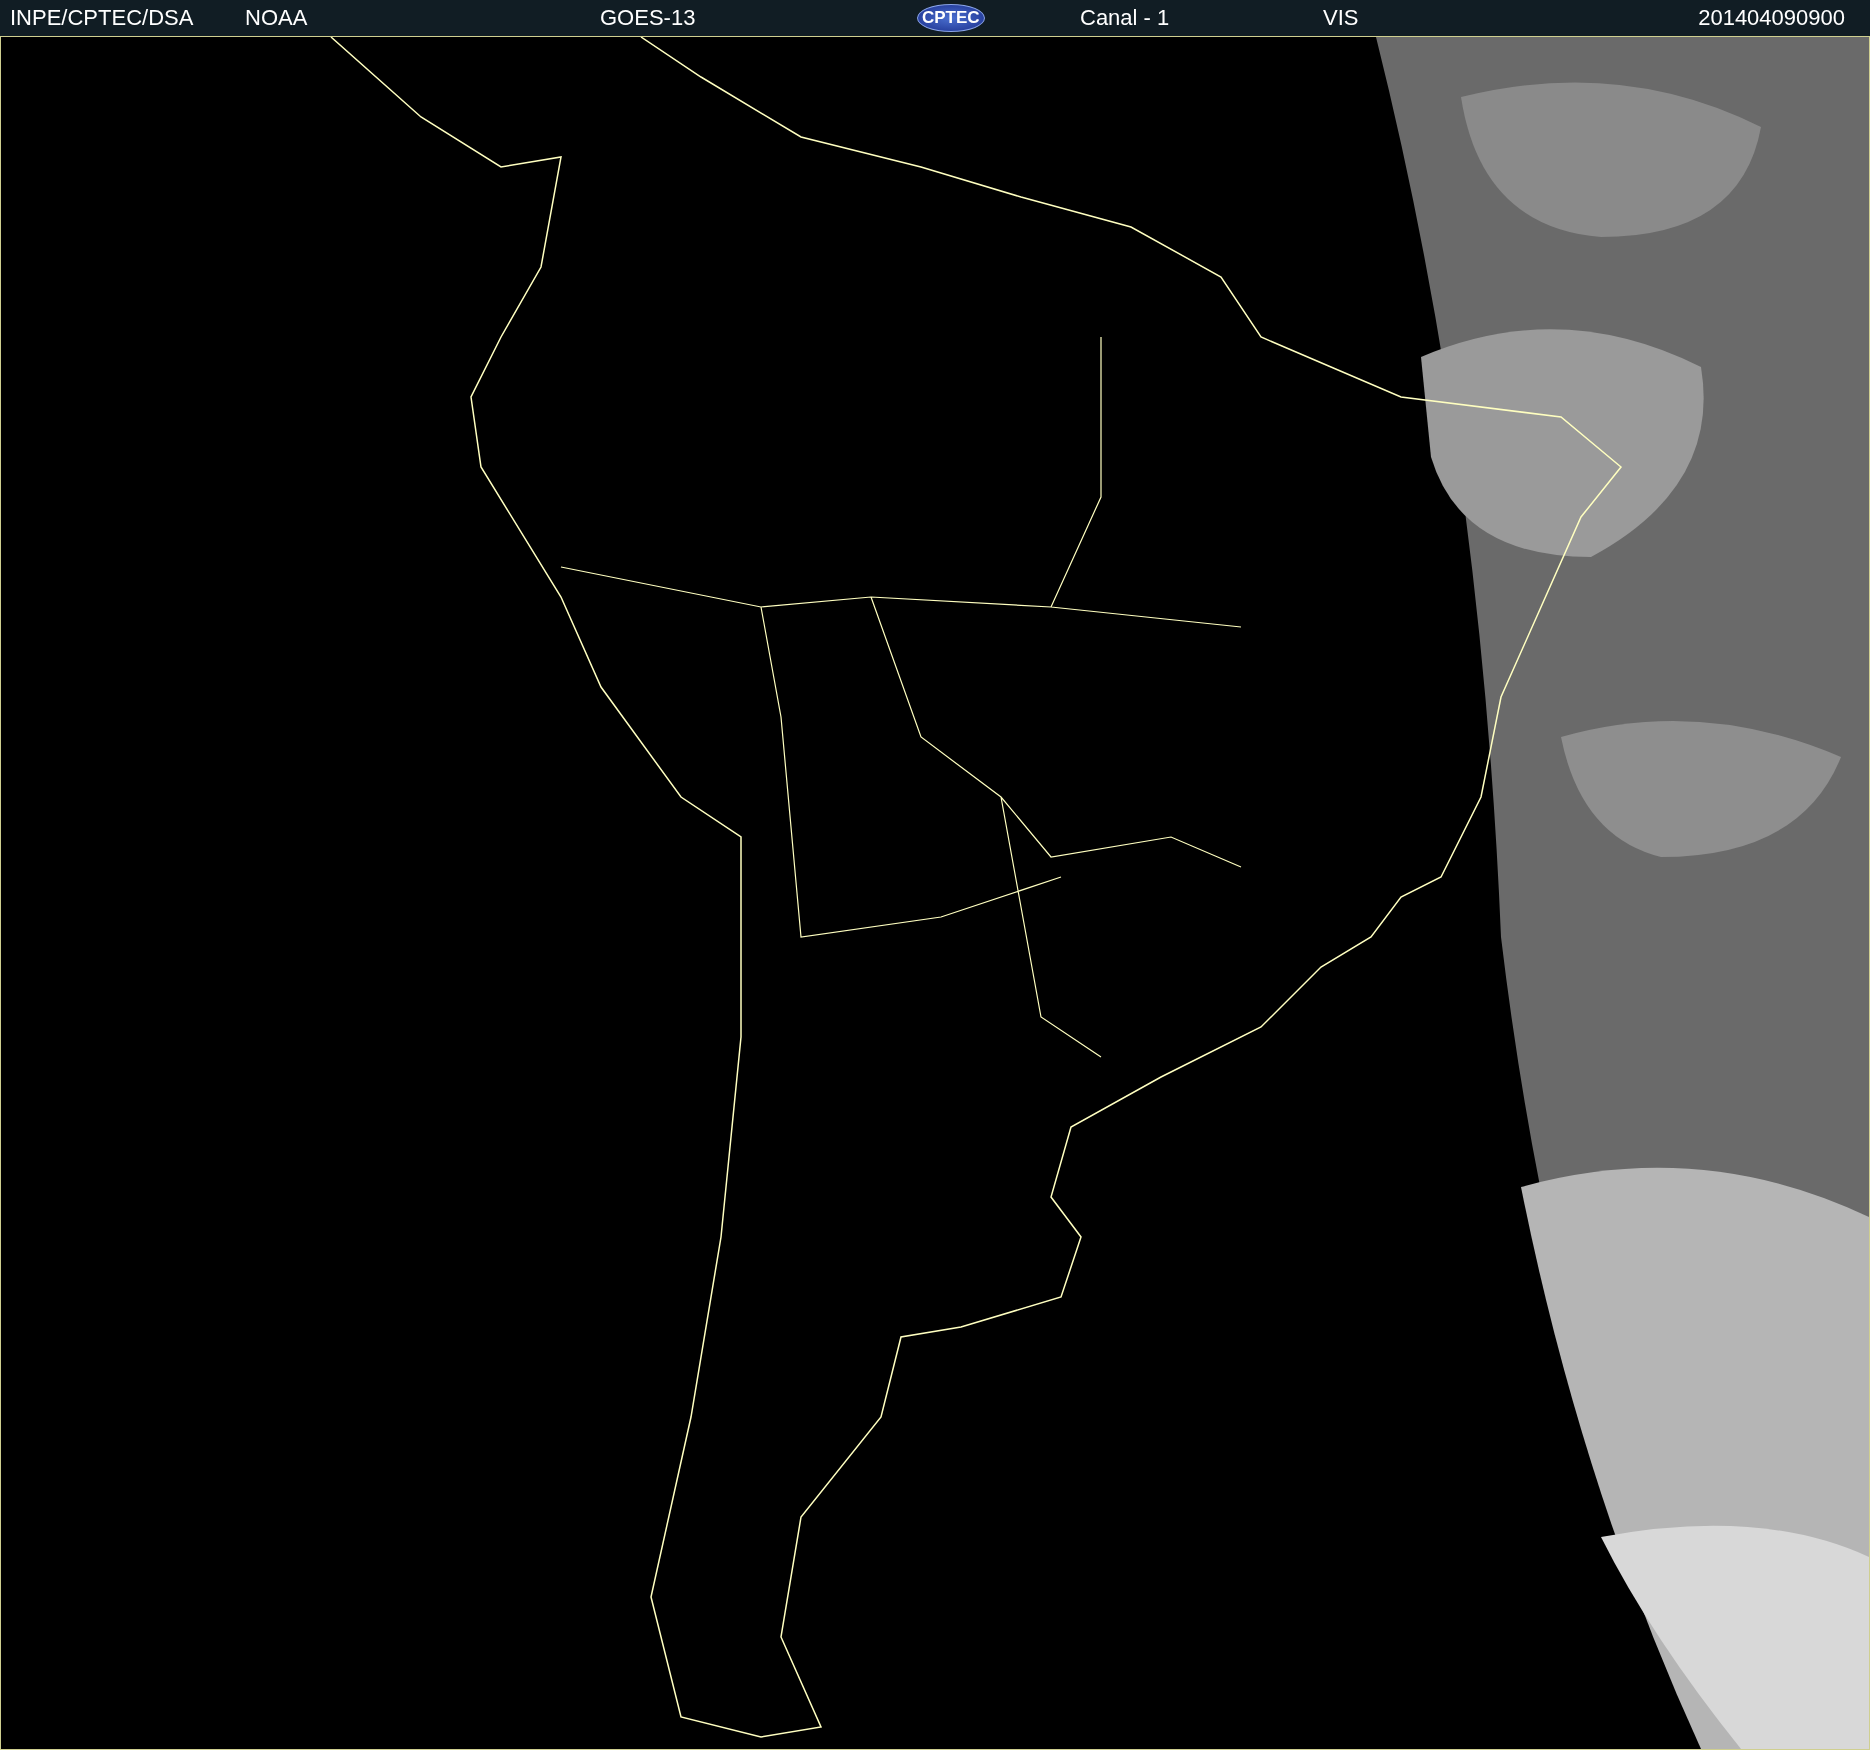 Image resolution: width=1870 pixels, height=1750 pixels. Describe the element at coordinates (102, 18) in the screenshot. I see `header-label: INPE/CPTEC/DSA` at that location.